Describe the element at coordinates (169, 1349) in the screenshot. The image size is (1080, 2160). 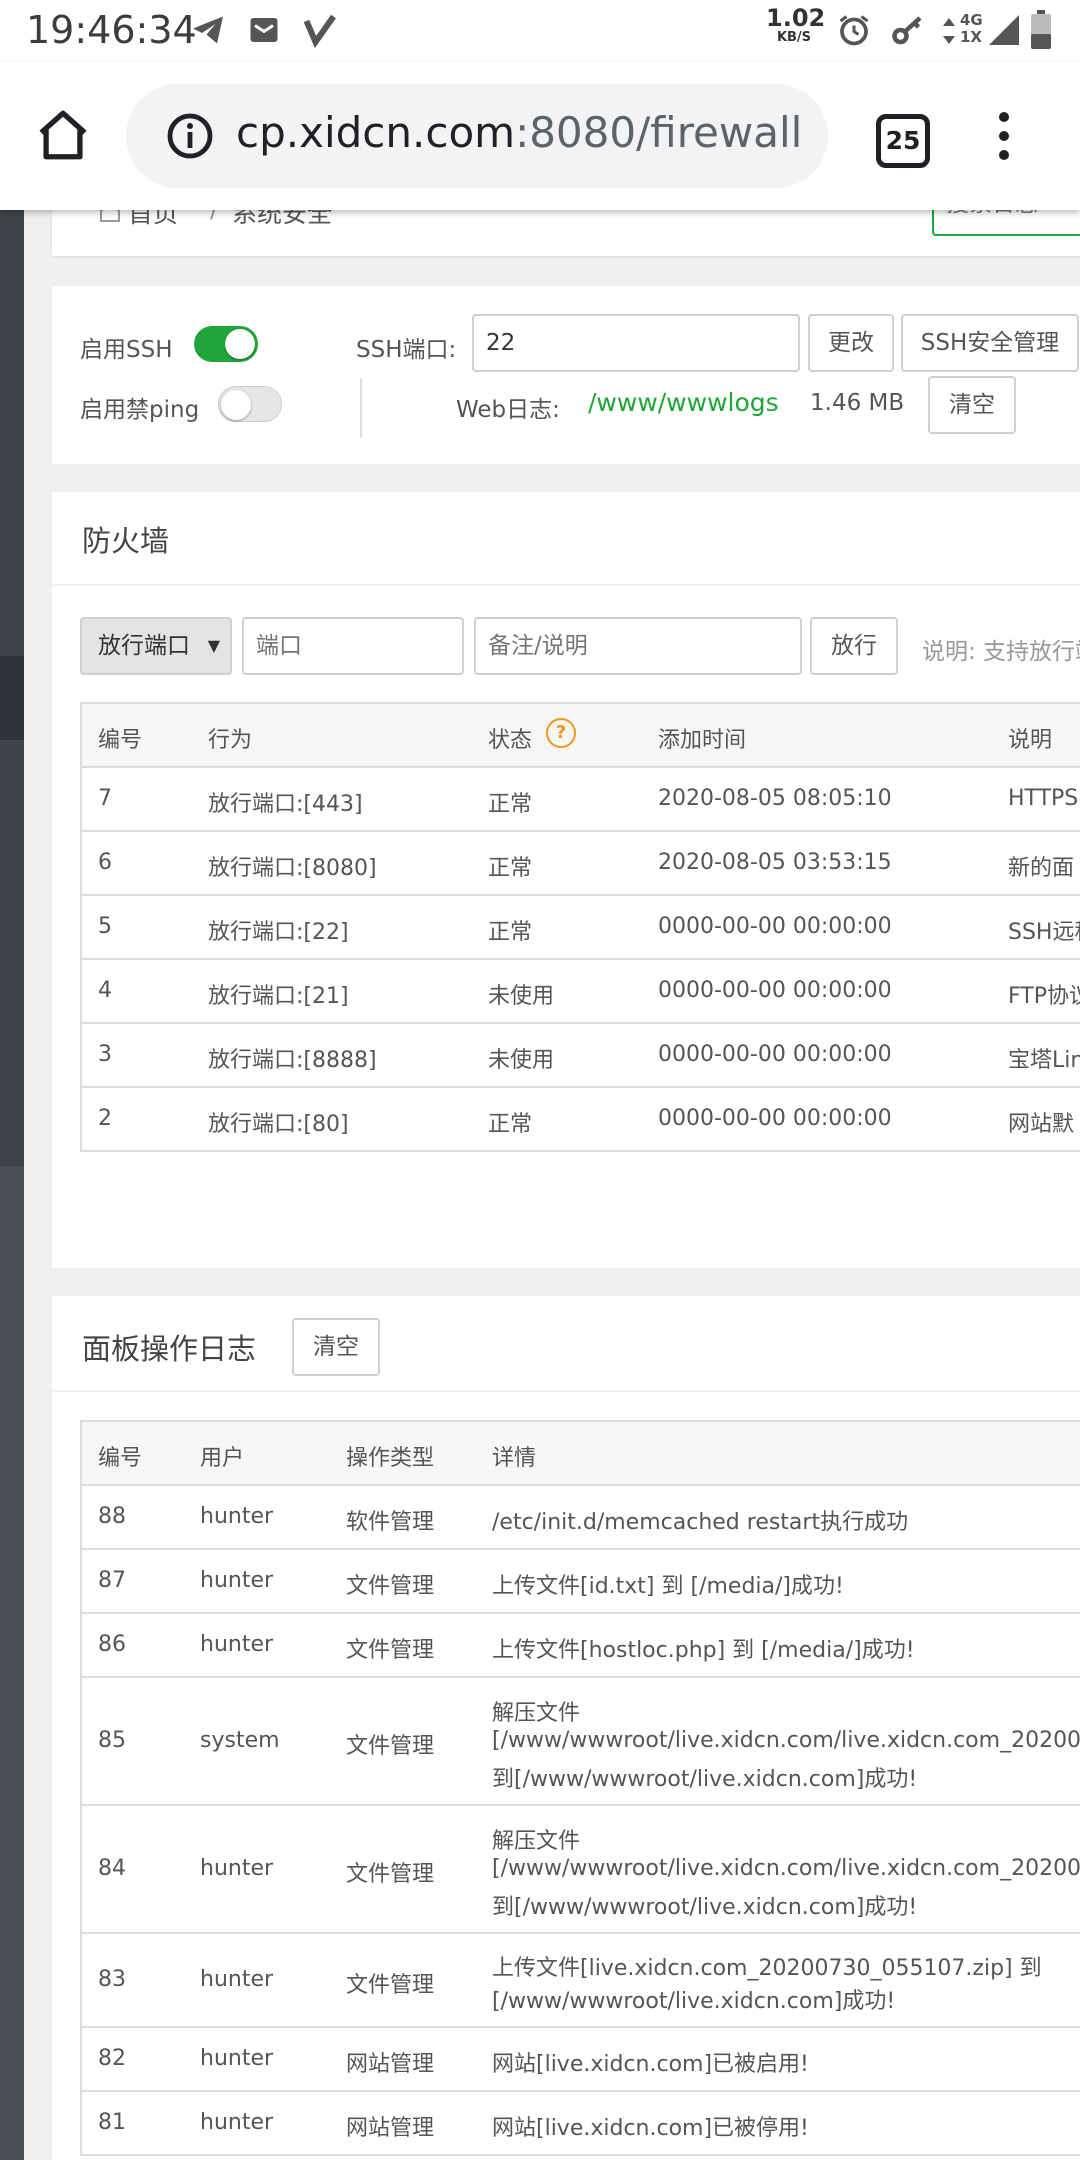
I see `oplog-title: 面板操作日志` at that location.